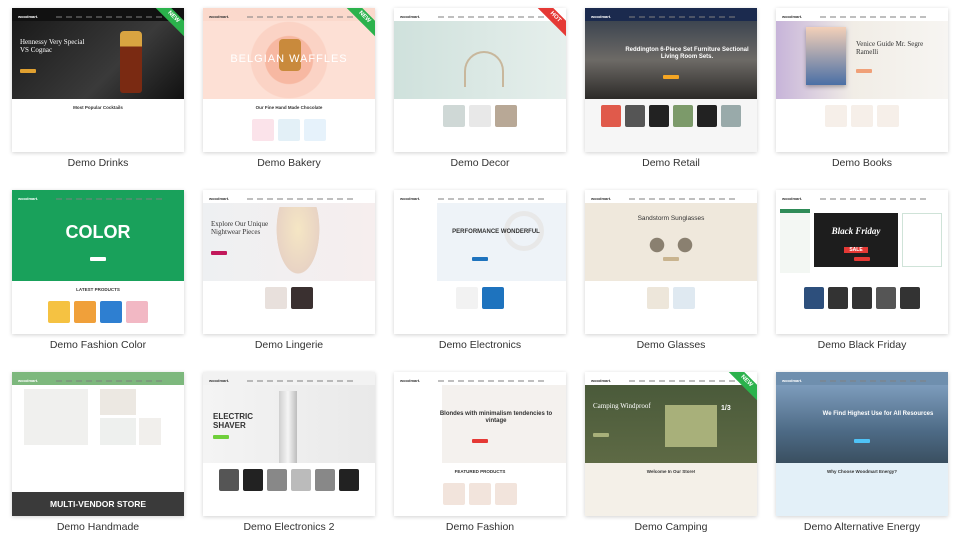 This screenshot has width=960, height=554. Describe the element at coordinates (862, 163) in the screenshot. I see `demo-label: Demo Books` at that location.